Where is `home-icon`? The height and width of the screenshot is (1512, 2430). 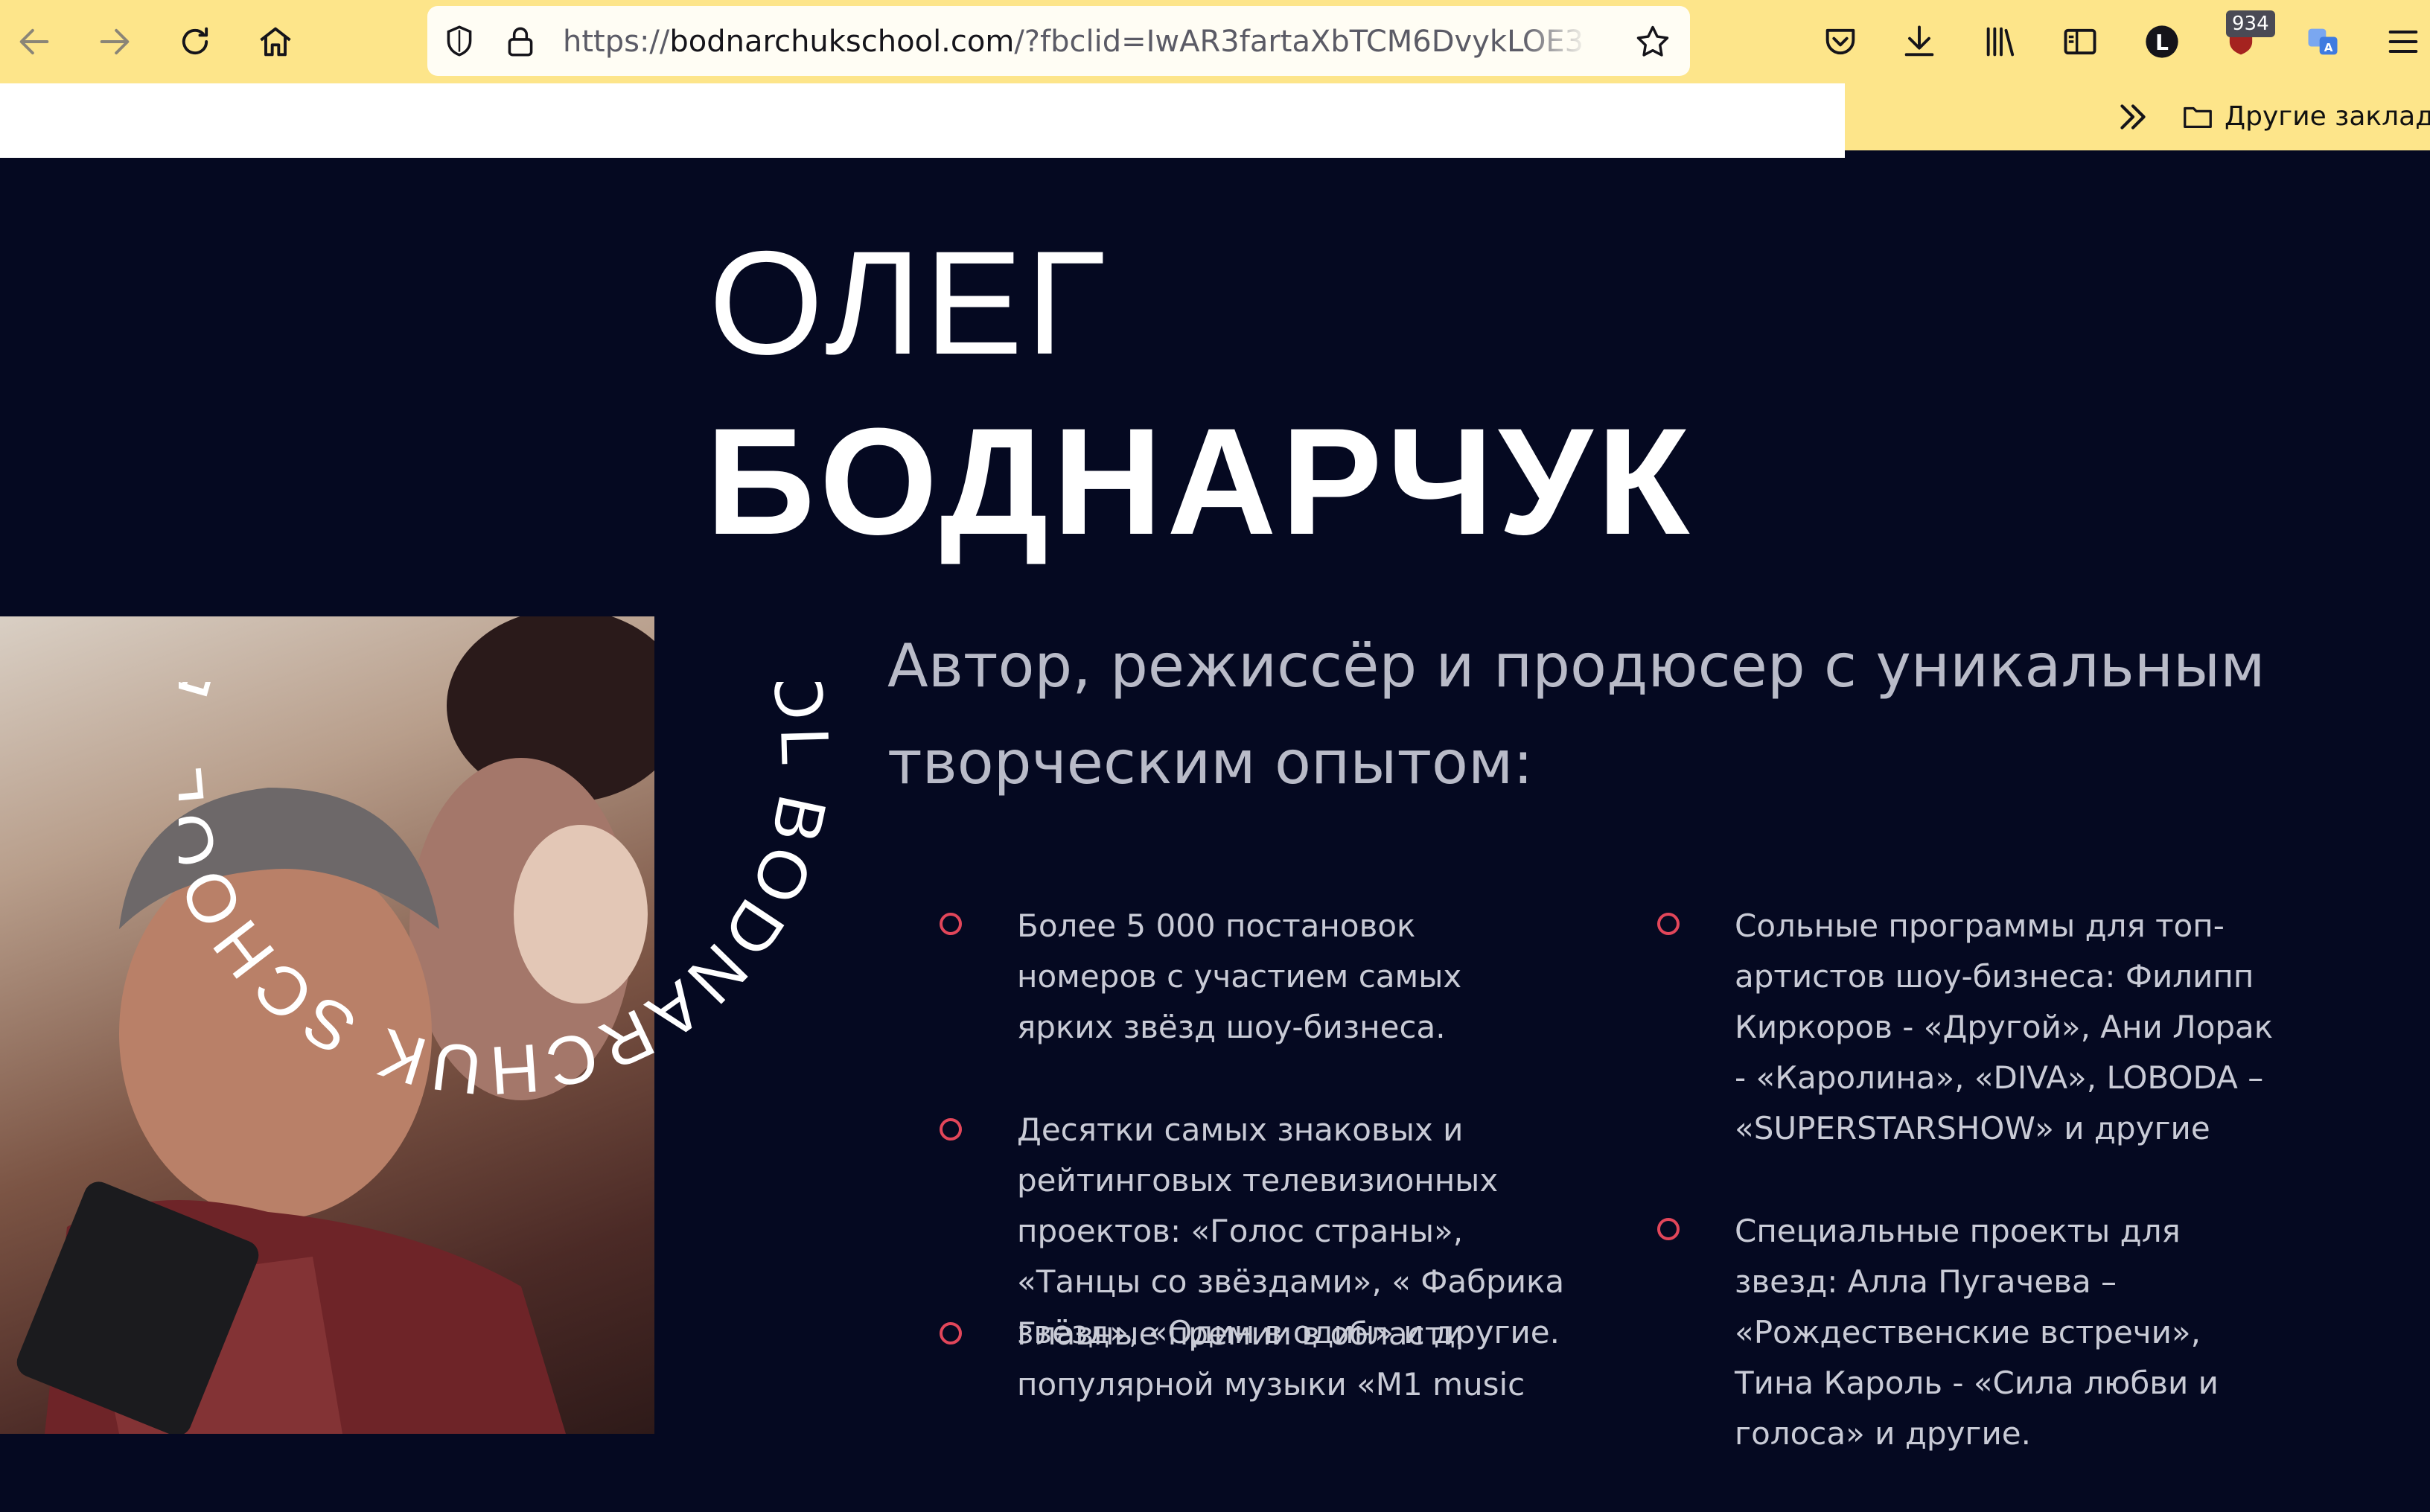 home-icon is located at coordinates (275, 42).